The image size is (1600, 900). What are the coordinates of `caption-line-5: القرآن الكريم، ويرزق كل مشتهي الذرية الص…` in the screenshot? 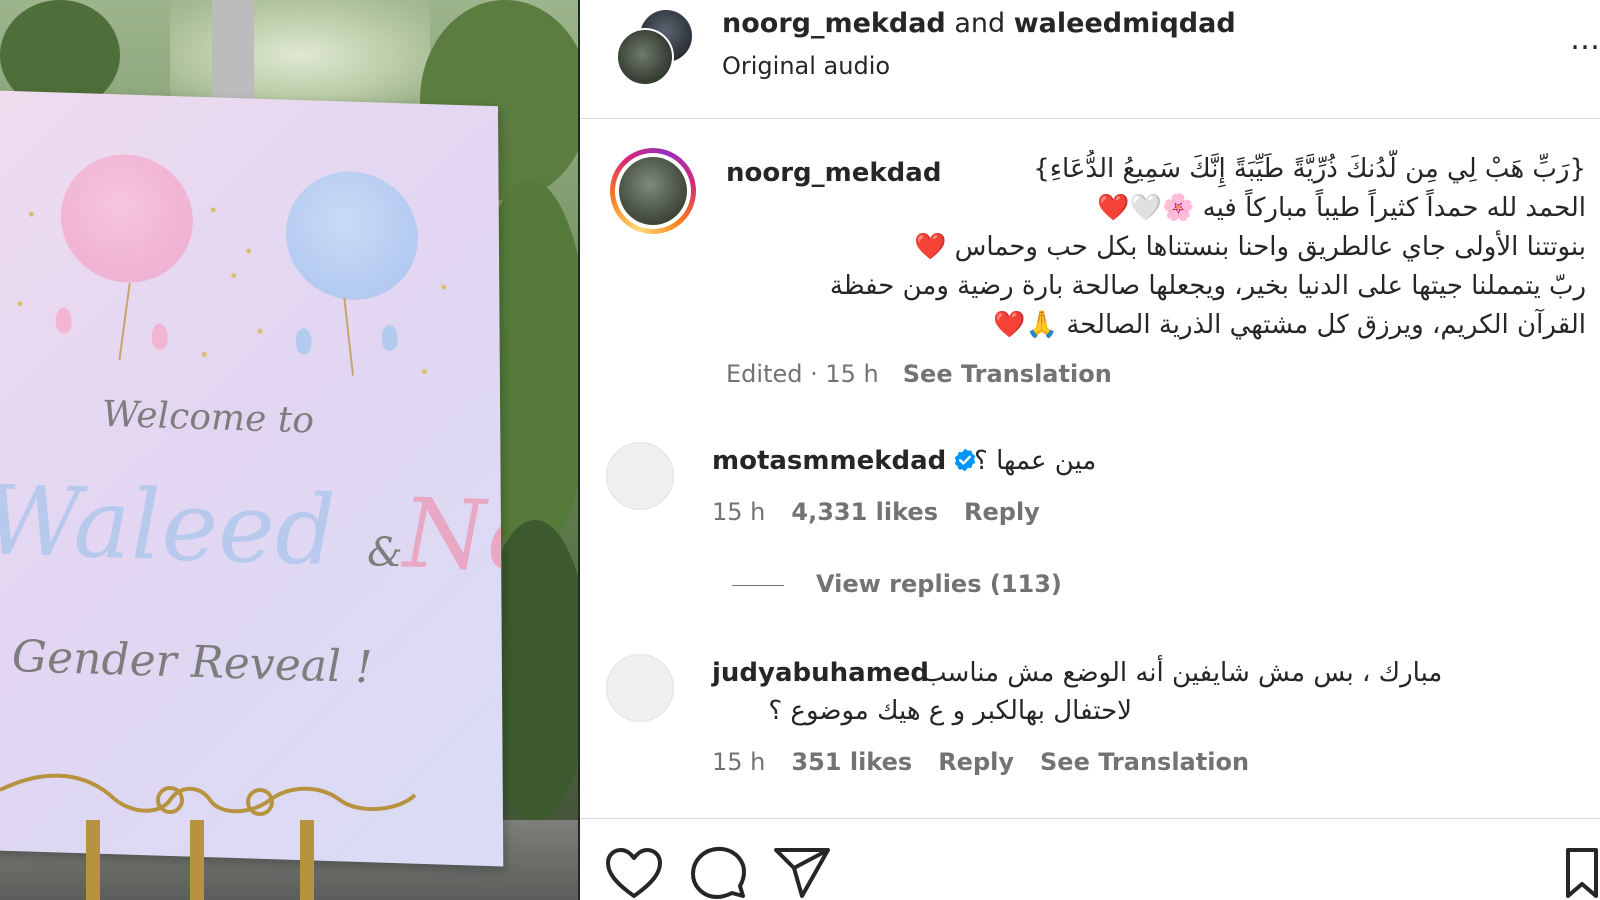 It's located at (1289, 325).